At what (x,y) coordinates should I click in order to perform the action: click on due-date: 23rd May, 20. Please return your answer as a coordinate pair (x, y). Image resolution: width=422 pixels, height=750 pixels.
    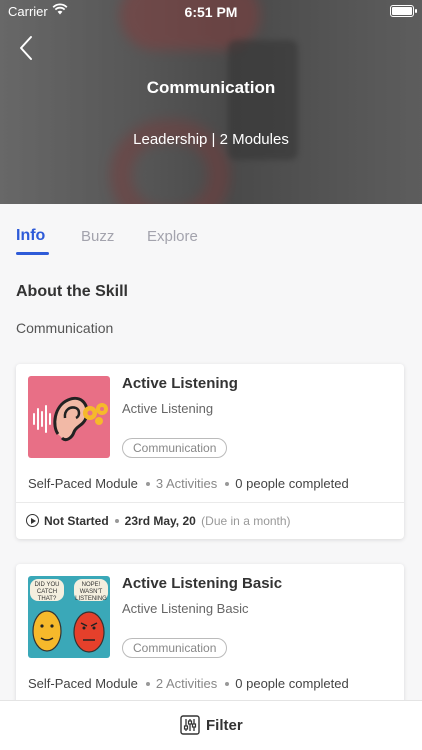
    Looking at the image, I should click on (160, 521).